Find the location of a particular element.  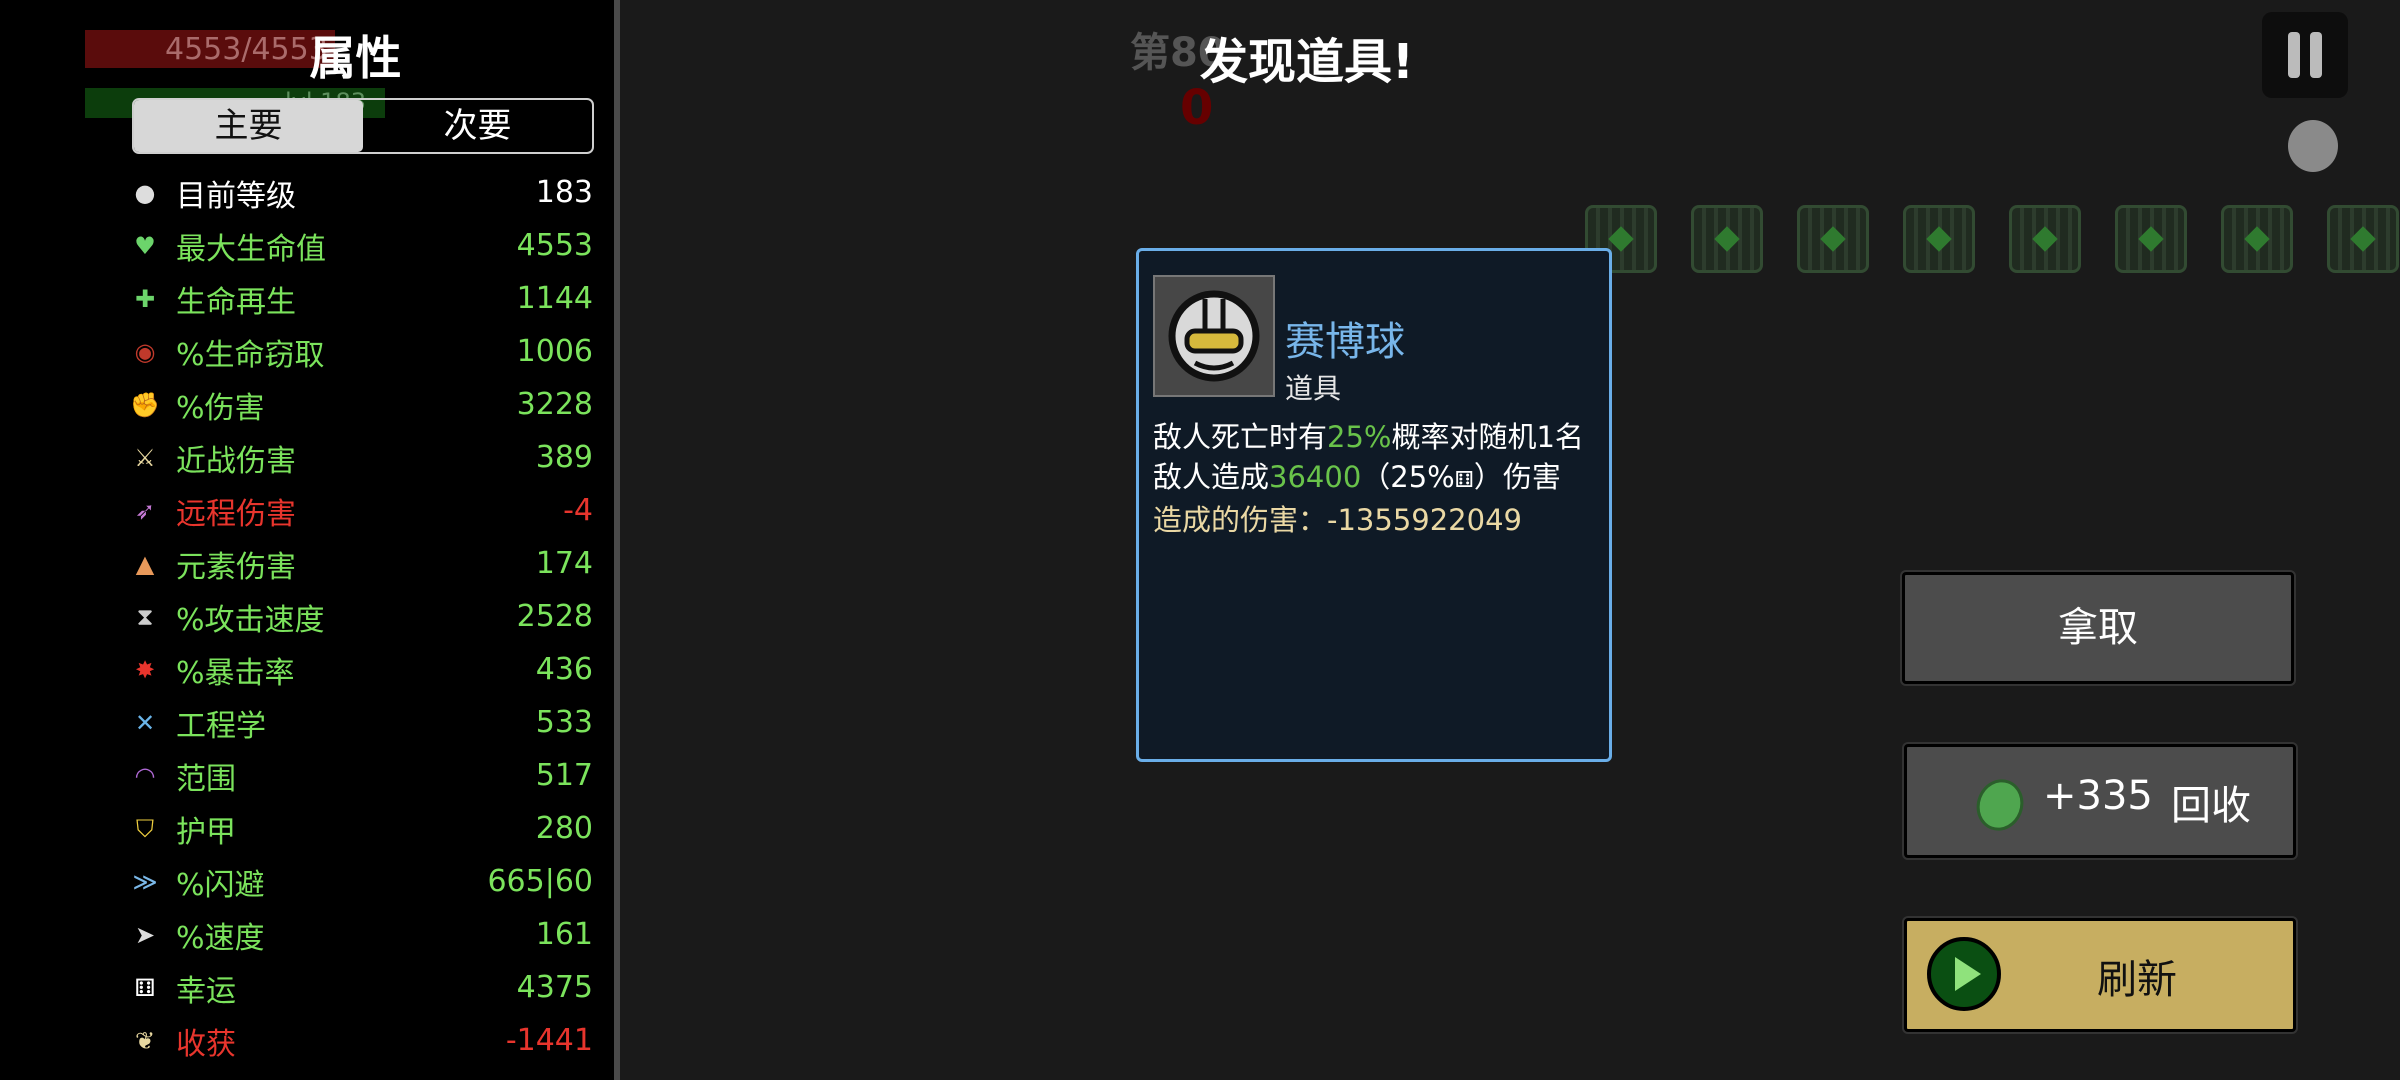

panel-divider is located at coordinates (617, 540).